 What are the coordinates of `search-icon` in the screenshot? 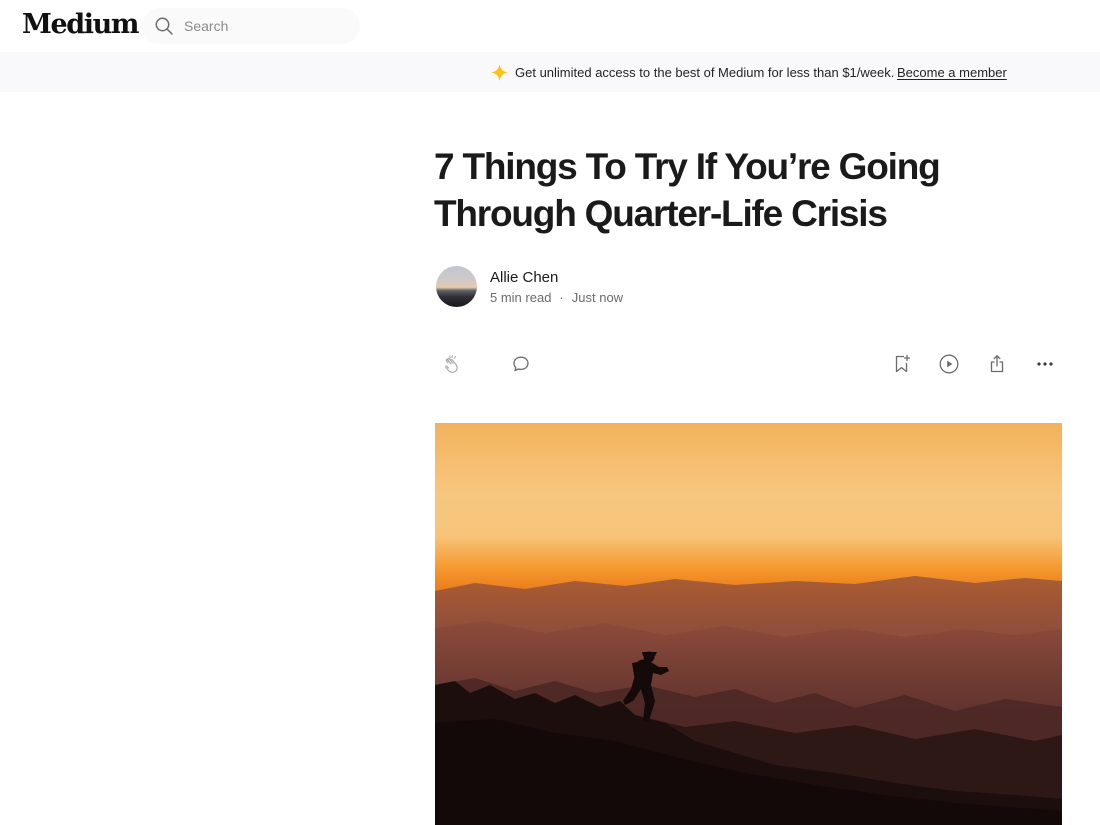 It's located at (164, 26).